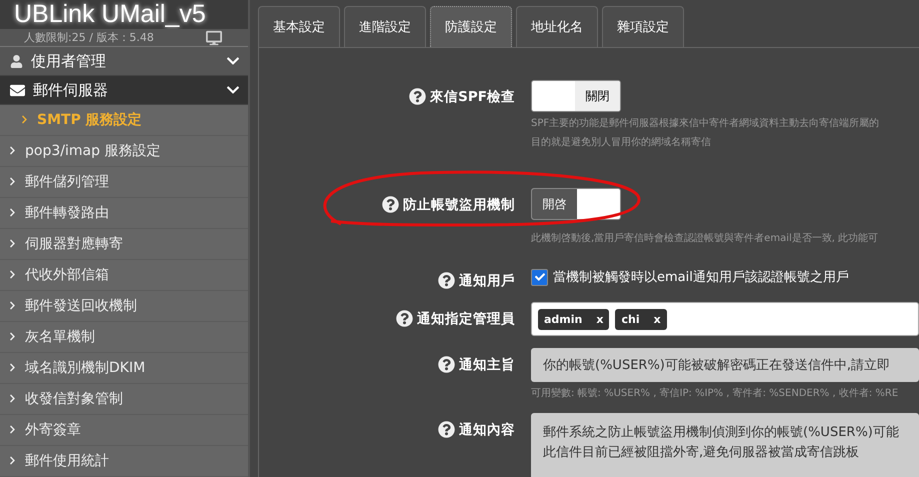 The height and width of the screenshot is (477, 919). What do you see at coordinates (725, 365) in the screenshot?
I see `subject-input-field: 你的帳號(%USER%)可能被破解密碼正在發送信件中,請立即` at bounding box center [725, 365].